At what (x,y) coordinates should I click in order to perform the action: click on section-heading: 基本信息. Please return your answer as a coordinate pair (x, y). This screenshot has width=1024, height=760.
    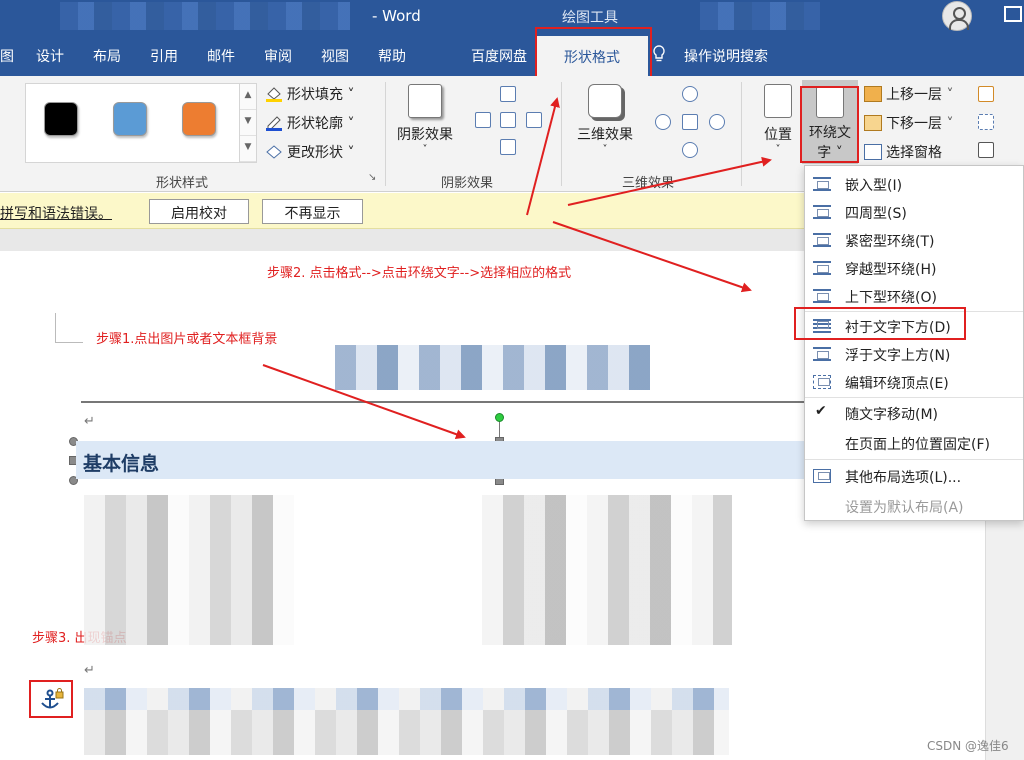
    Looking at the image, I should click on (443, 460).